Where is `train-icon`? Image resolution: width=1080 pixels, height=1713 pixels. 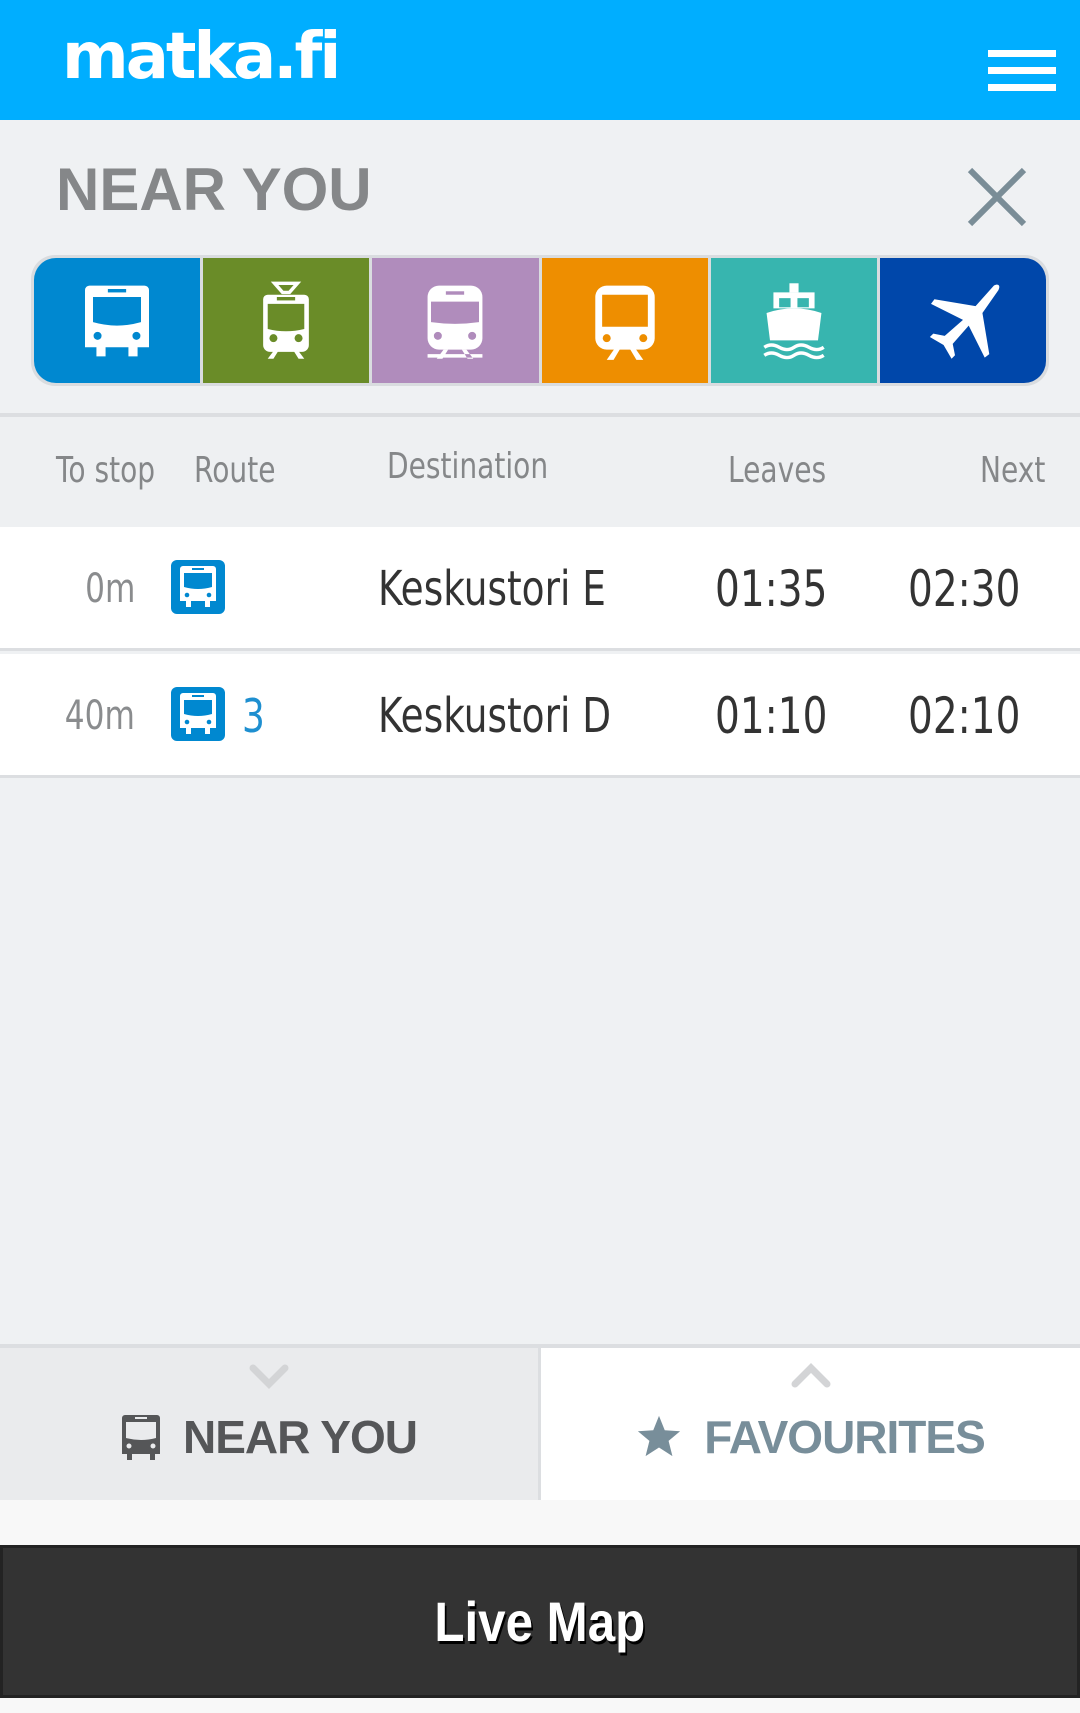 train-icon is located at coordinates (455, 322).